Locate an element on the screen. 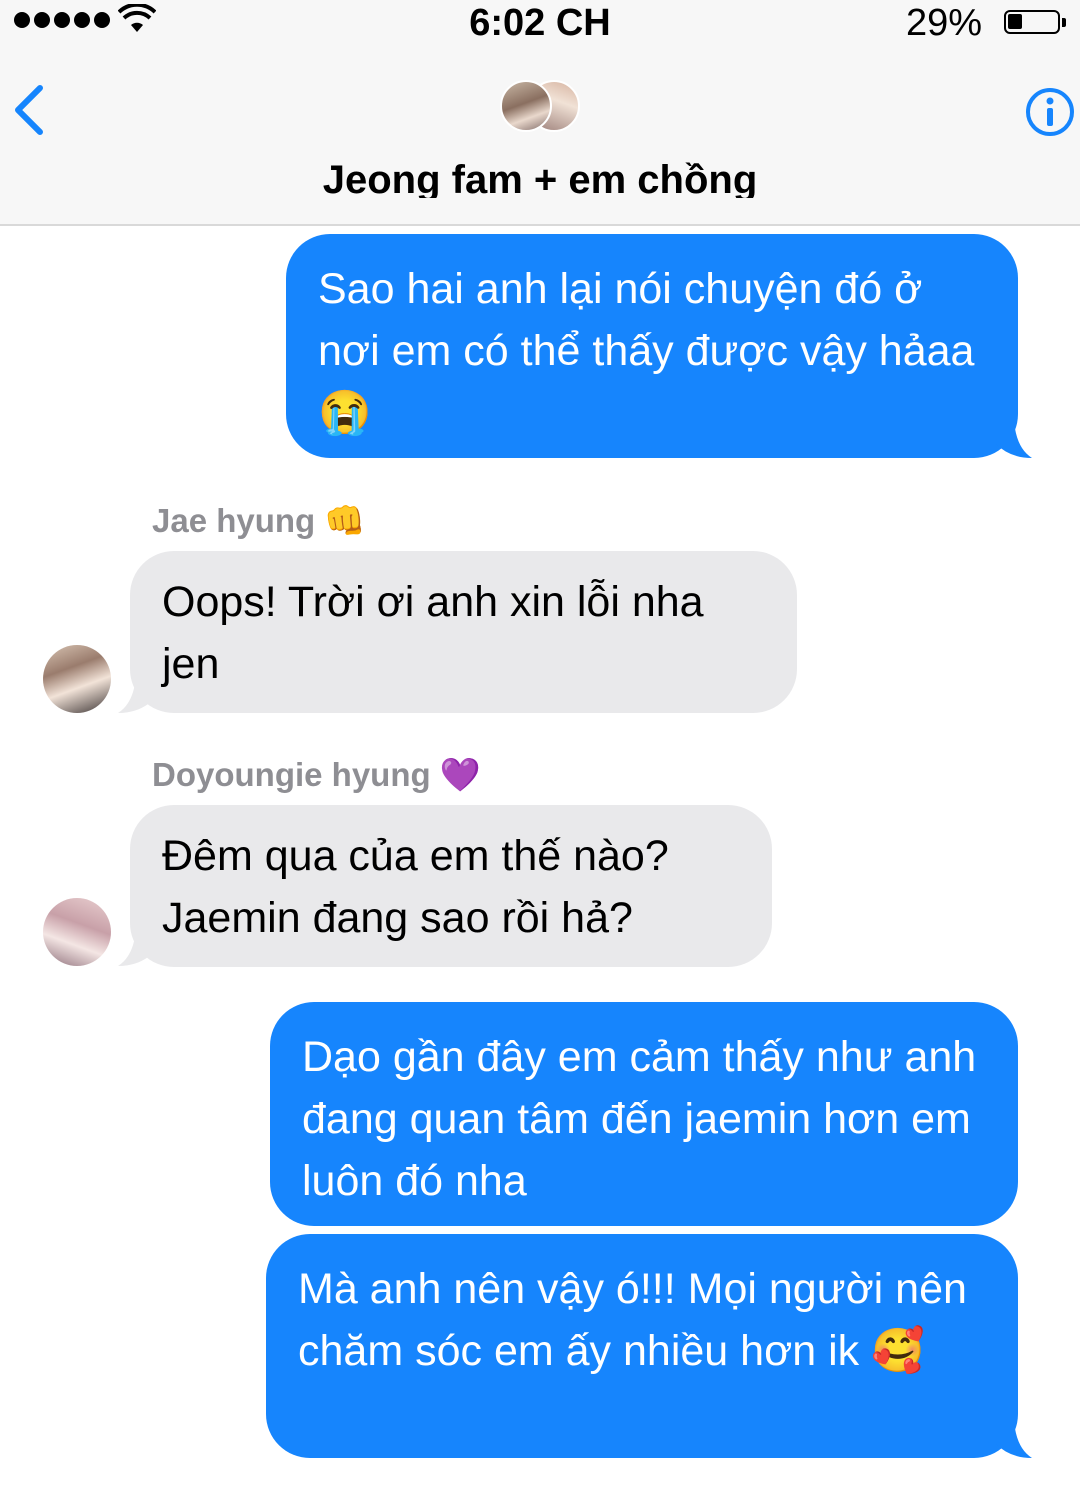 This screenshot has height=1486, width=1080. group-avatars is located at coordinates (541, 106).